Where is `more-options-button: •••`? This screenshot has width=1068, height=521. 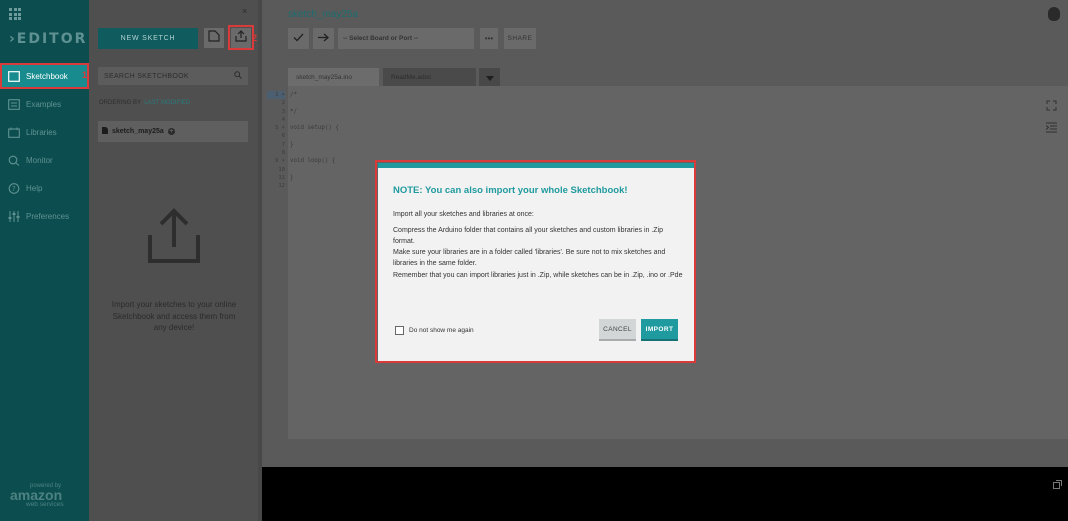 more-options-button: ••• is located at coordinates (489, 38).